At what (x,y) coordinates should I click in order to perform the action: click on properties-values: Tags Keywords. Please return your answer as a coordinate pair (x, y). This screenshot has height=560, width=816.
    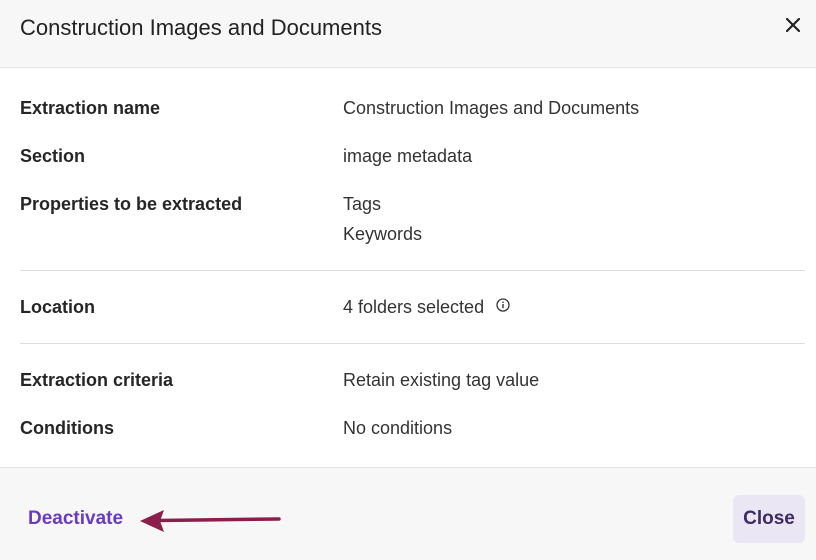
    Looking at the image, I should click on (382, 219).